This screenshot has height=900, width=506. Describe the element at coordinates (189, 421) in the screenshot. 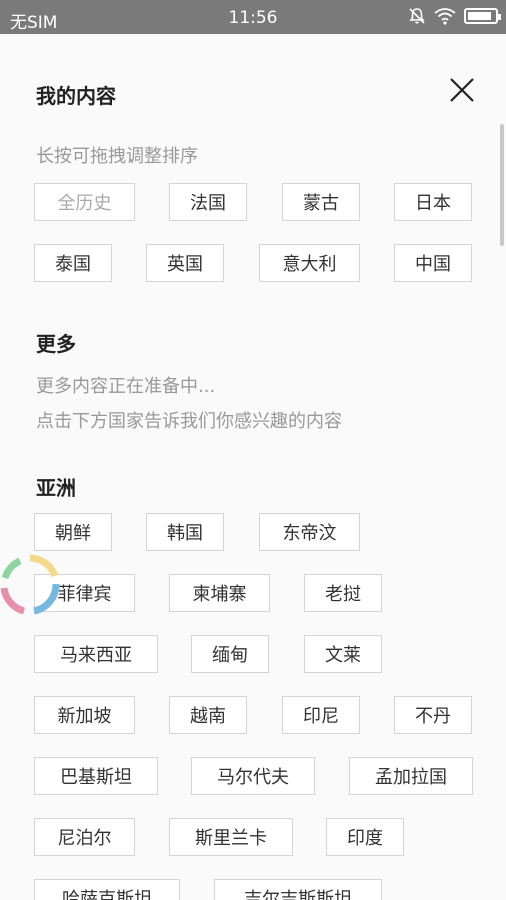

I see `more-note-instruction: 点击下方国家告诉我们你感兴趣的内容` at that location.